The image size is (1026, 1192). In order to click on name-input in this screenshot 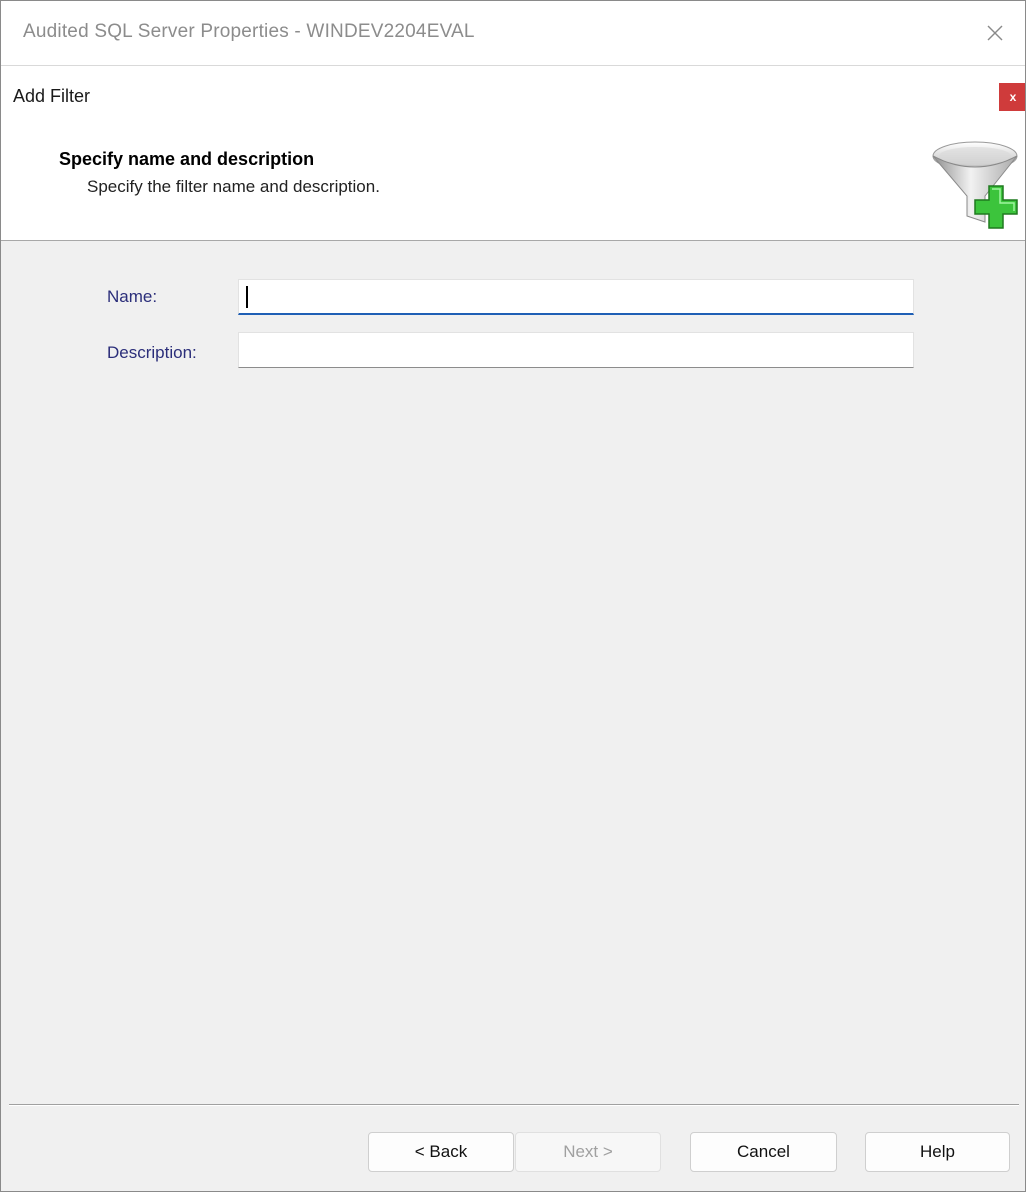, I will do `click(576, 297)`.